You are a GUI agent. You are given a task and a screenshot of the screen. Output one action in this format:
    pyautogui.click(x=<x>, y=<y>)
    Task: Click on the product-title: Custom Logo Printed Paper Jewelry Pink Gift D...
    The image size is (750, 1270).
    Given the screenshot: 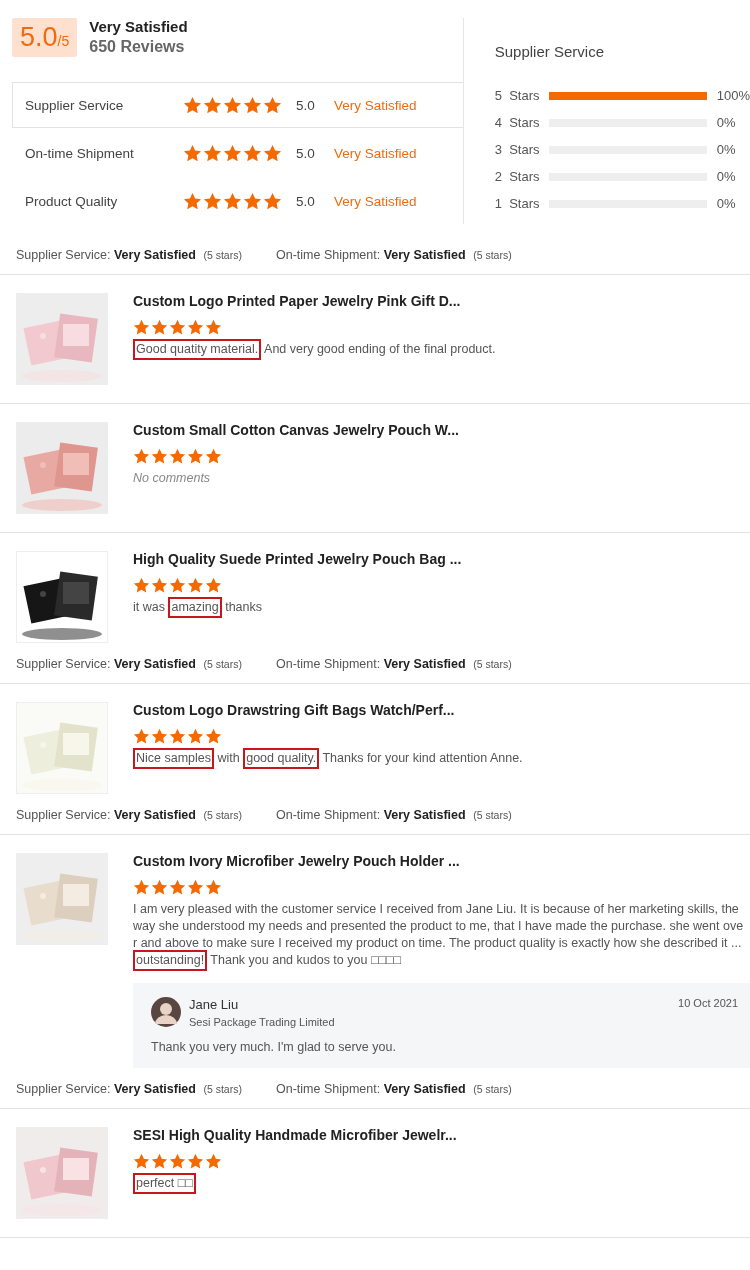 What is the action you would take?
    pyautogui.click(x=439, y=301)
    